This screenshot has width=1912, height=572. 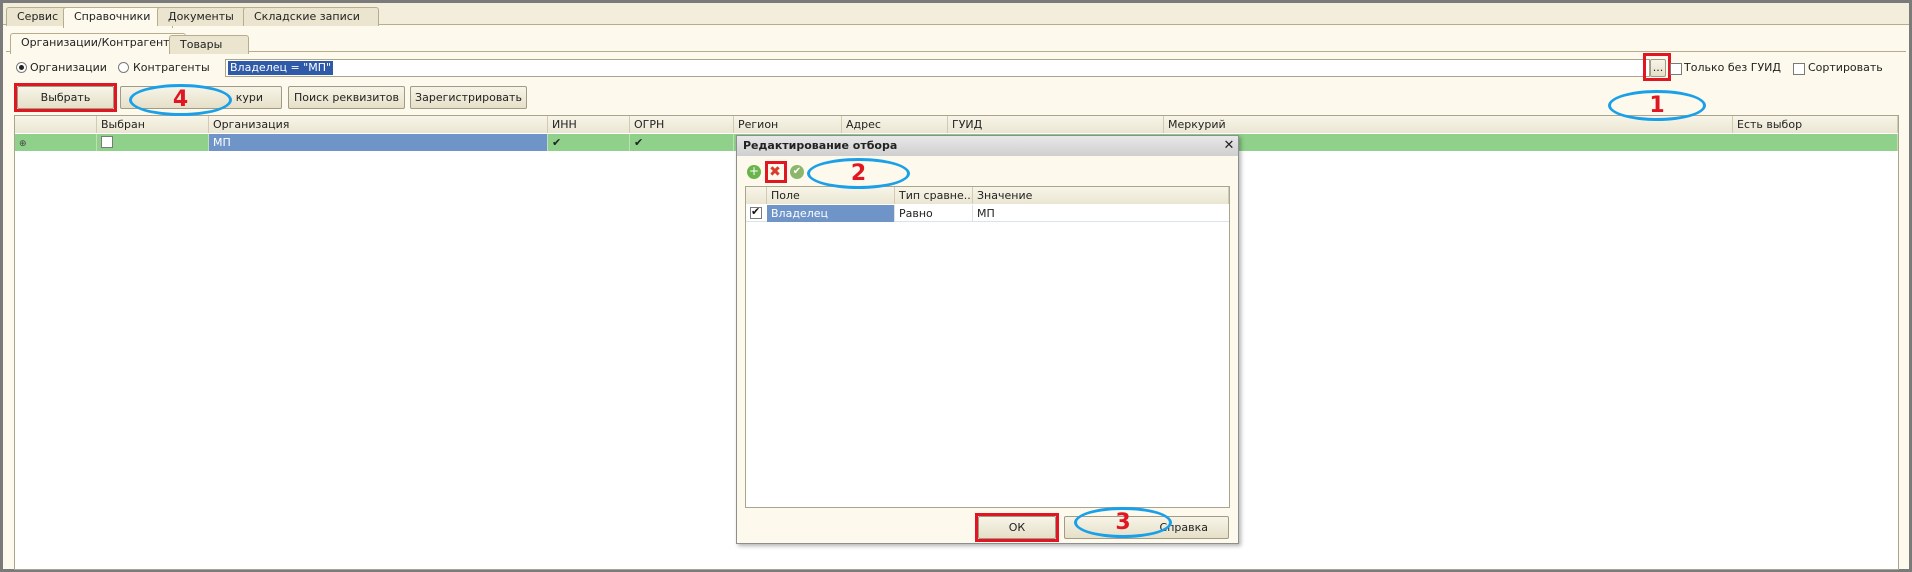 What do you see at coordinates (281, 68) in the screenshot?
I see `filter-value: Владелец = "МП"` at bounding box center [281, 68].